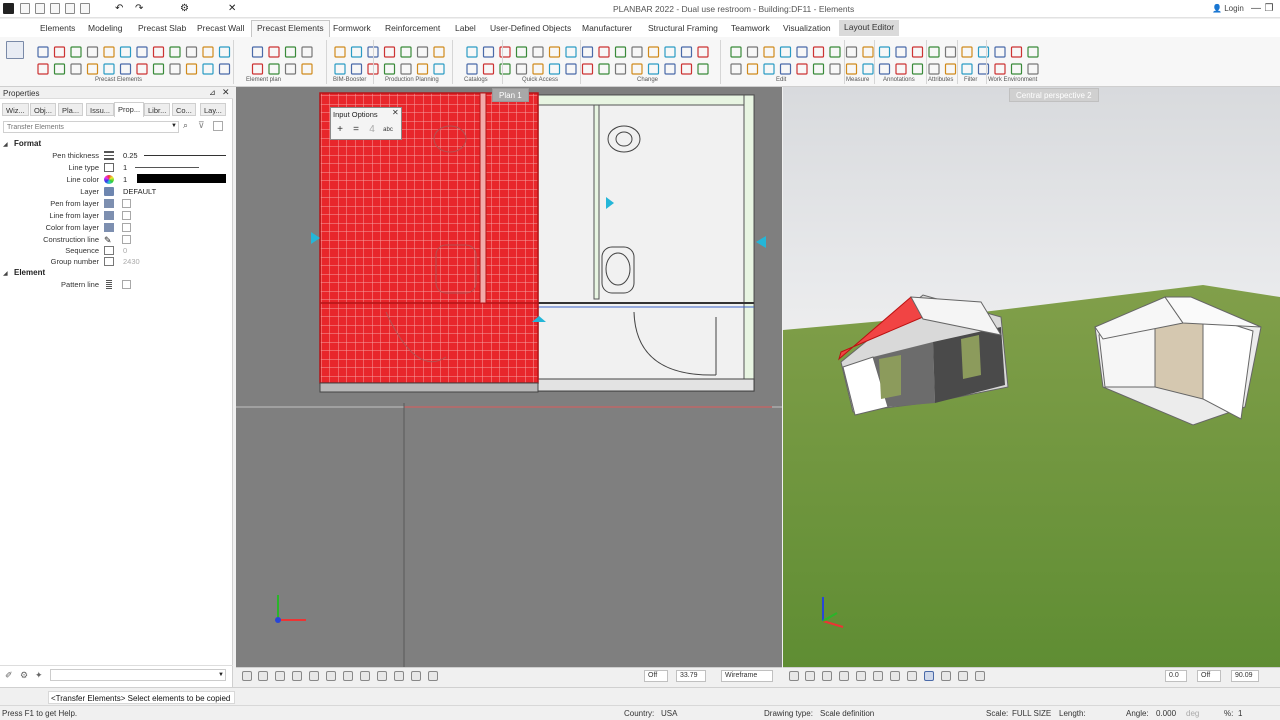 This screenshot has width=1280, height=720. Describe the element at coordinates (348, 676) in the screenshot. I see `view-icon` at that location.